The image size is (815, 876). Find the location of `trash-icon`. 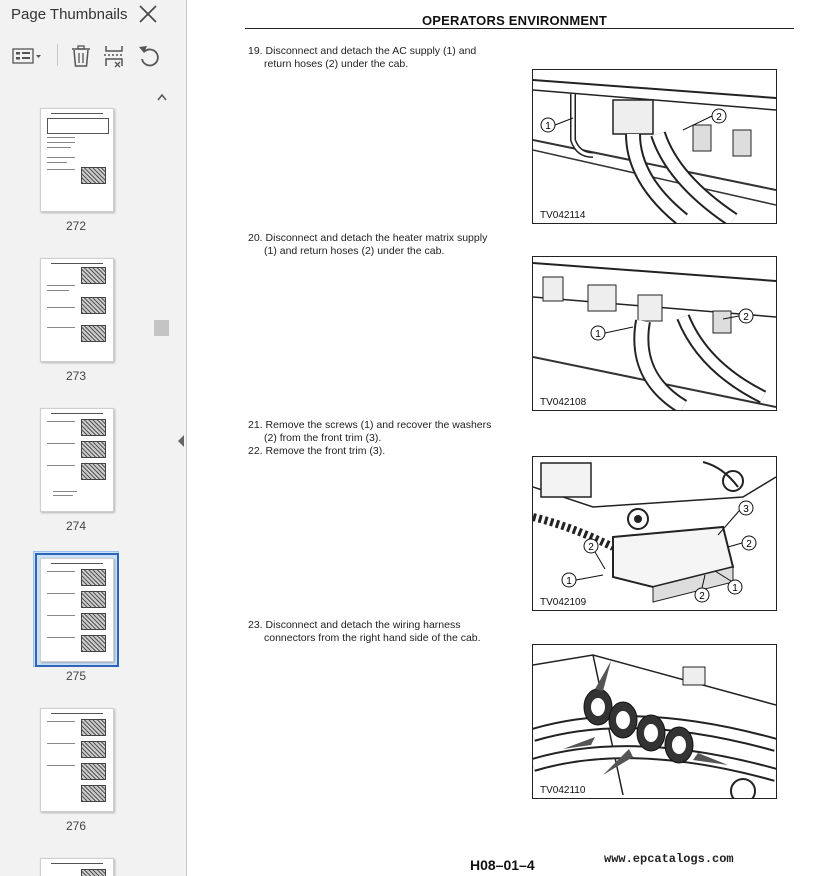

trash-icon is located at coordinates (81, 56).